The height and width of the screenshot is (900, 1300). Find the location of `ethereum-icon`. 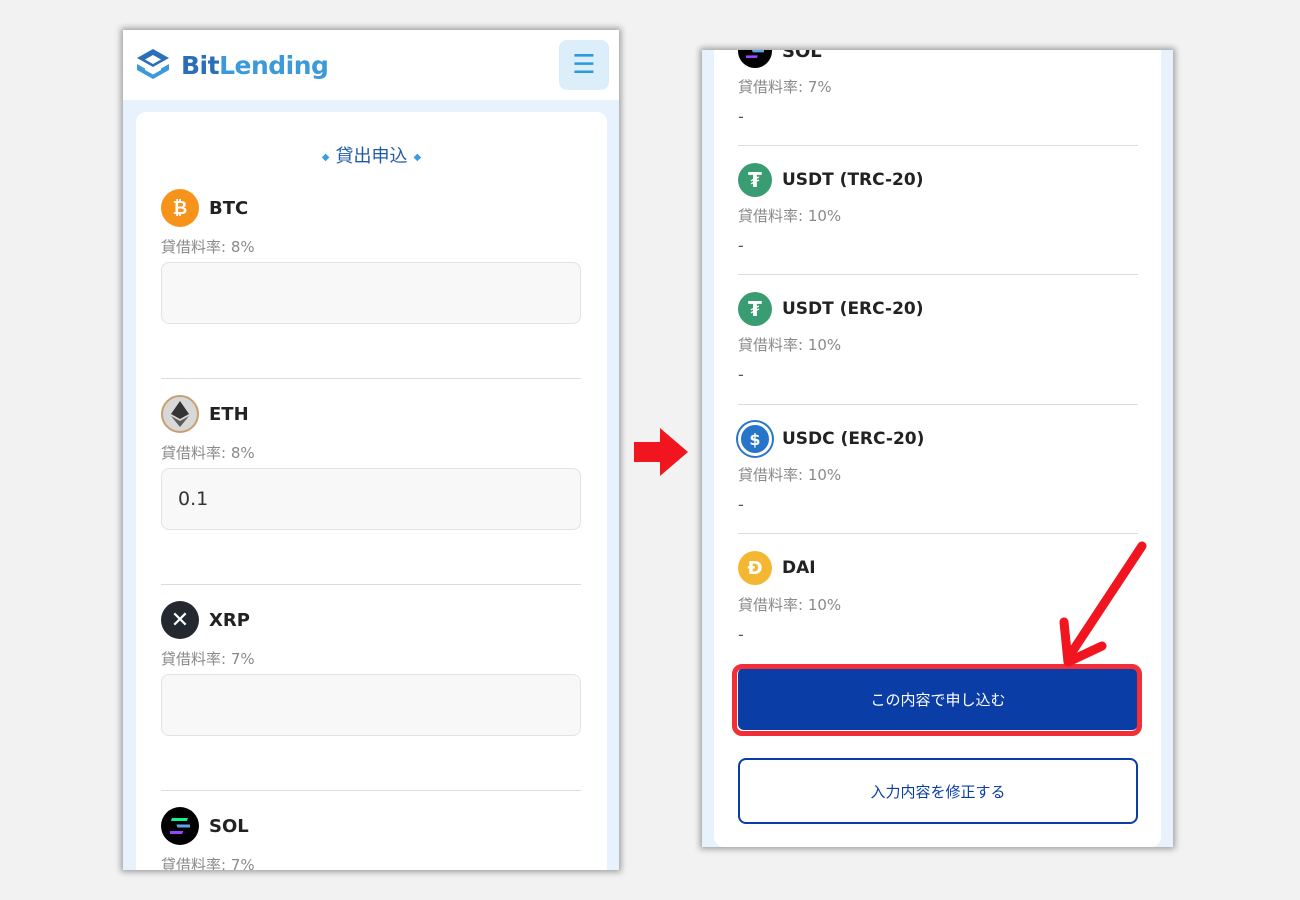

ethereum-icon is located at coordinates (180, 414).